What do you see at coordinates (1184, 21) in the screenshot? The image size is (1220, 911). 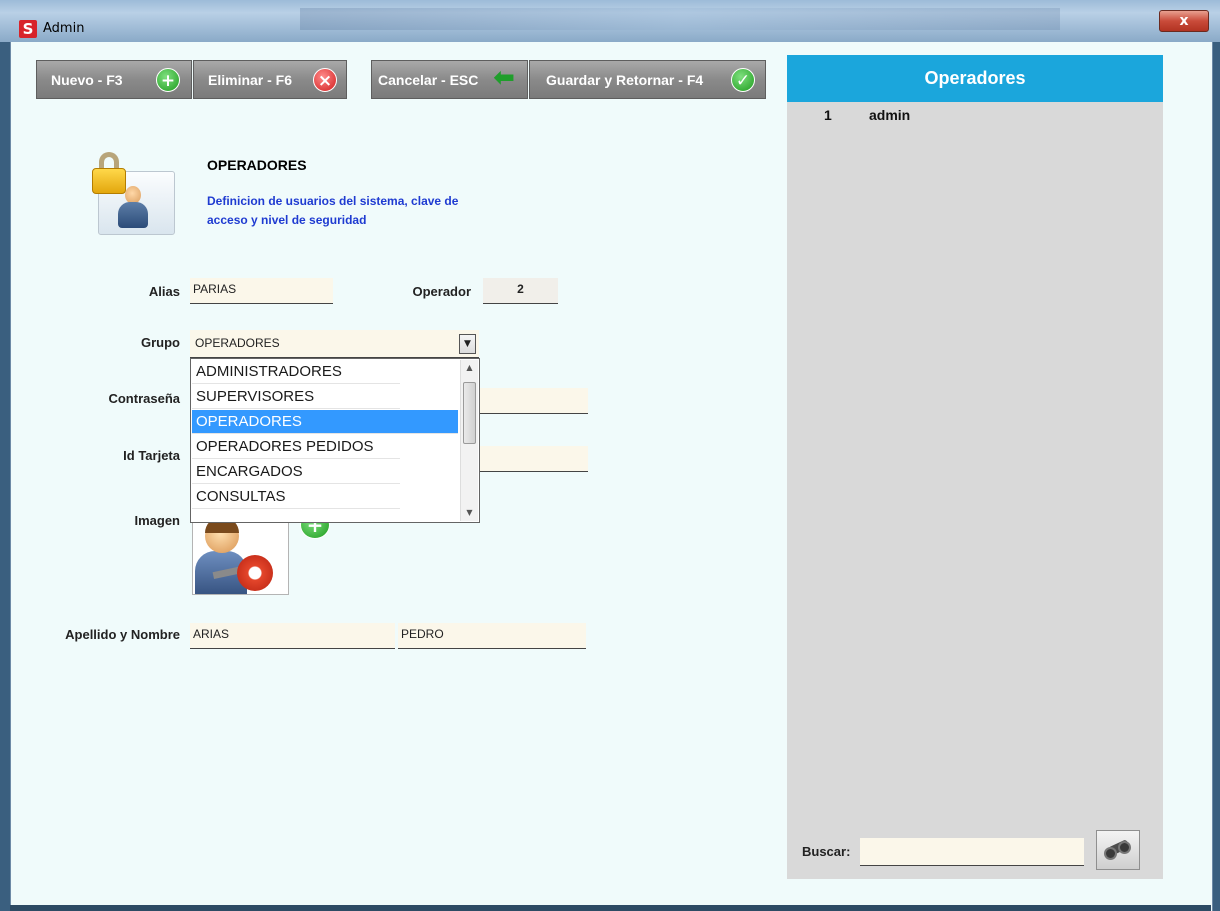 I see `close-button: x` at bounding box center [1184, 21].